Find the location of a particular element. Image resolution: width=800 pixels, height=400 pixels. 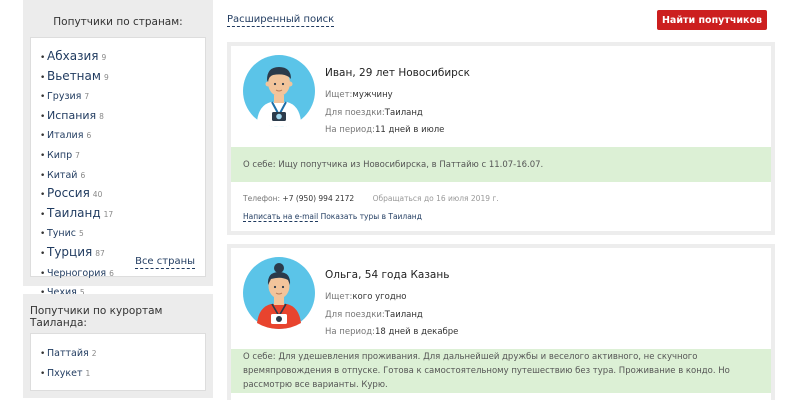

contact-deadline: Обращаться до 16 июля 2019 г. is located at coordinates (435, 198).